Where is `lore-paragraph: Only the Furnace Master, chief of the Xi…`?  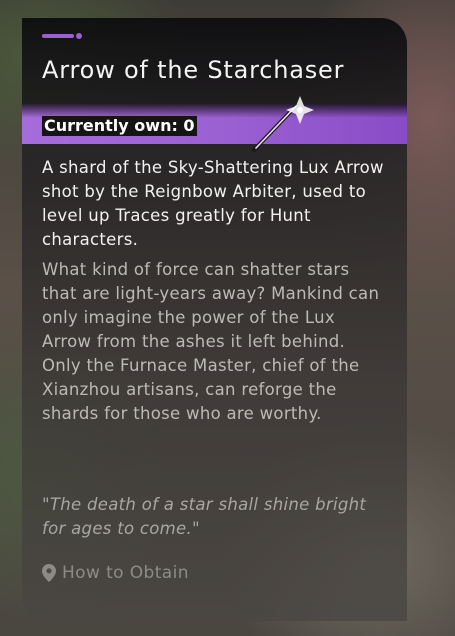 lore-paragraph: Only the Furnace Master, chief of the Xi… is located at coordinates (201, 389).